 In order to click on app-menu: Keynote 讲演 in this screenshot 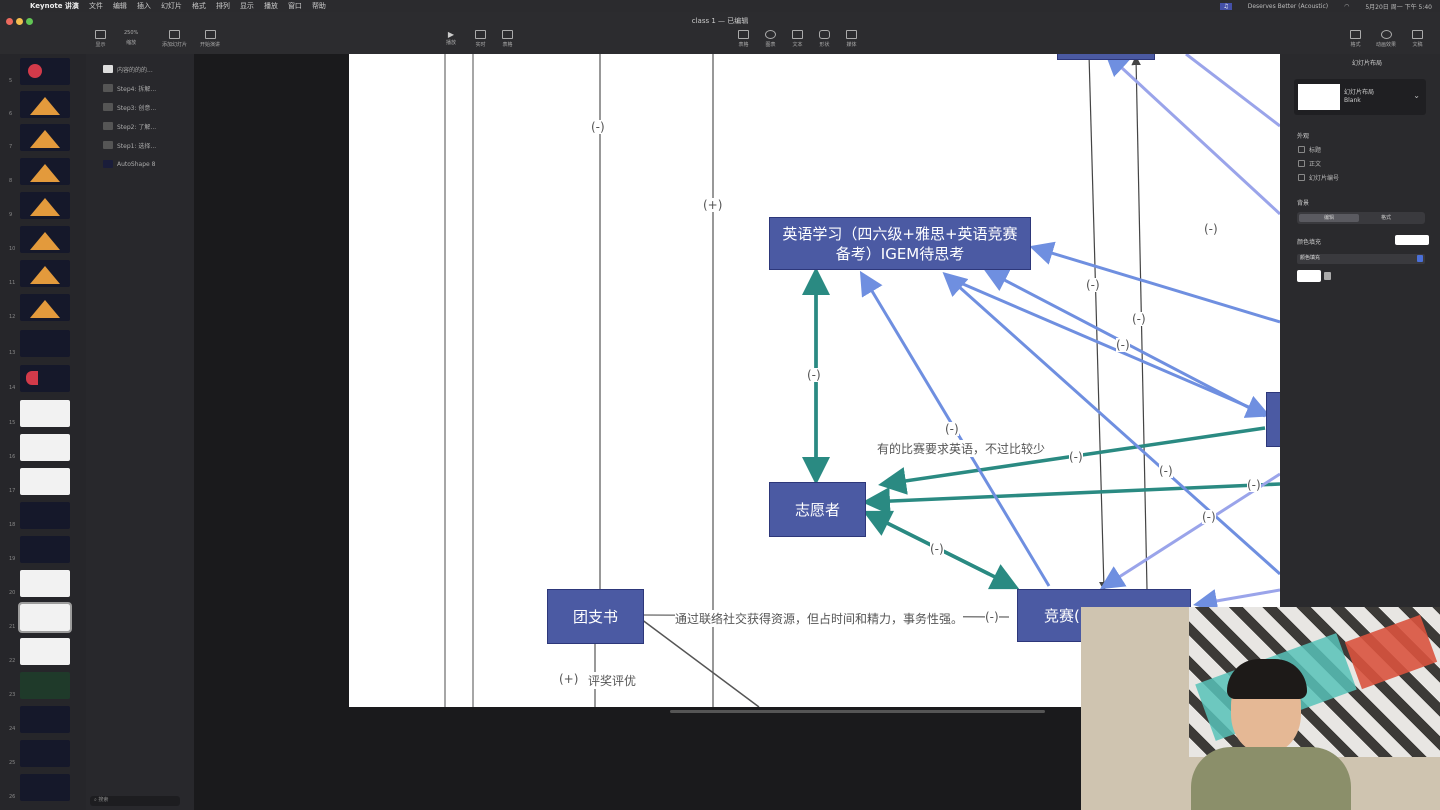, I will do `click(54, 6)`.